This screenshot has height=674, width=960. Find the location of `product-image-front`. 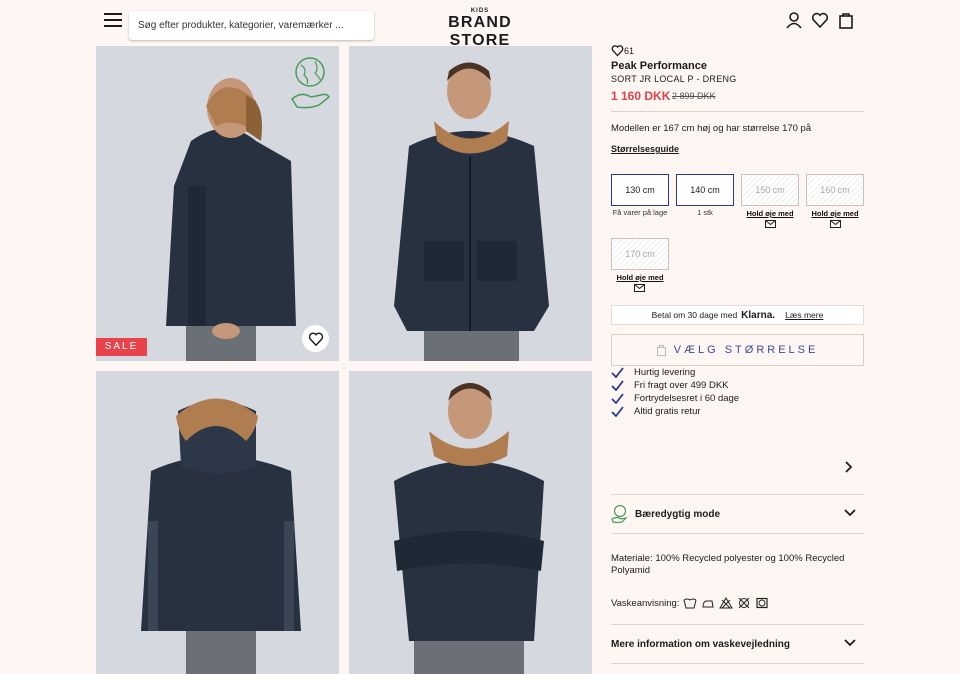

product-image-front is located at coordinates (470, 203).